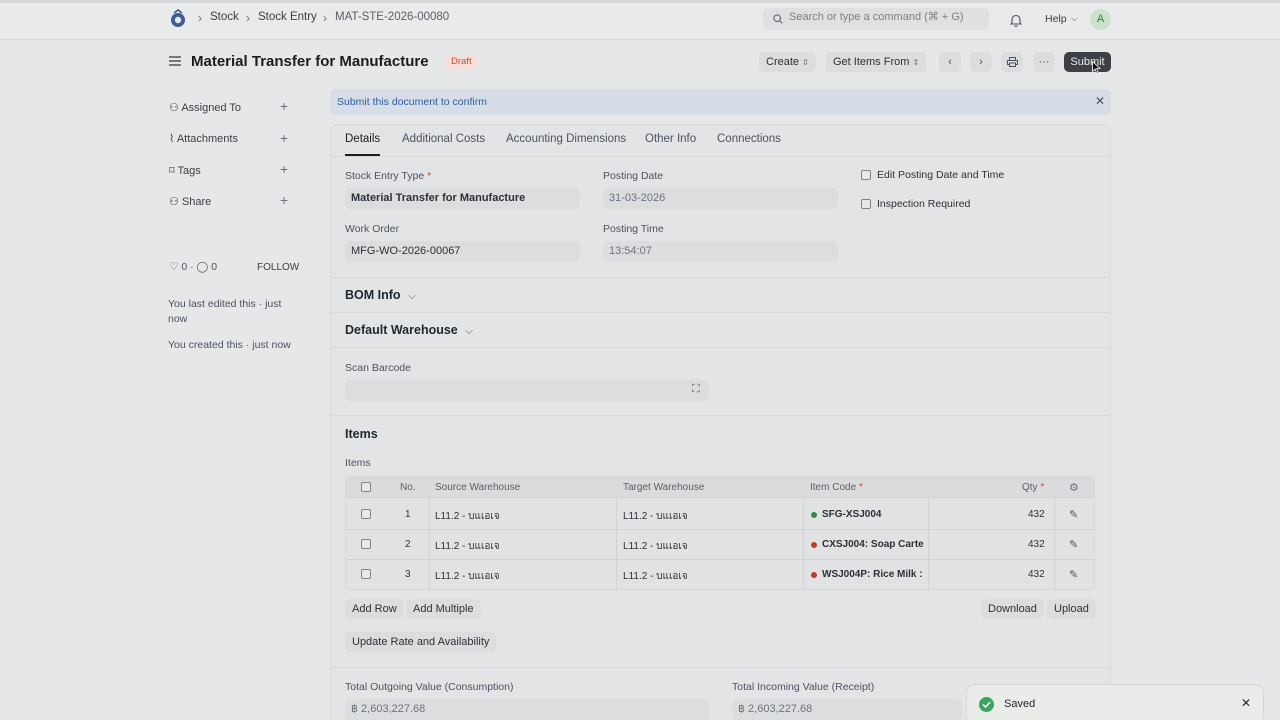  Describe the element at coordinates (916, 62) in the screenshot. I see `sort-icon: ⇕` at that location.